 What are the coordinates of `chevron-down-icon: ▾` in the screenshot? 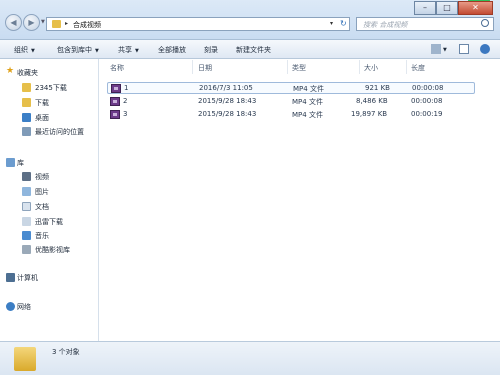 It's located at (331, 23).